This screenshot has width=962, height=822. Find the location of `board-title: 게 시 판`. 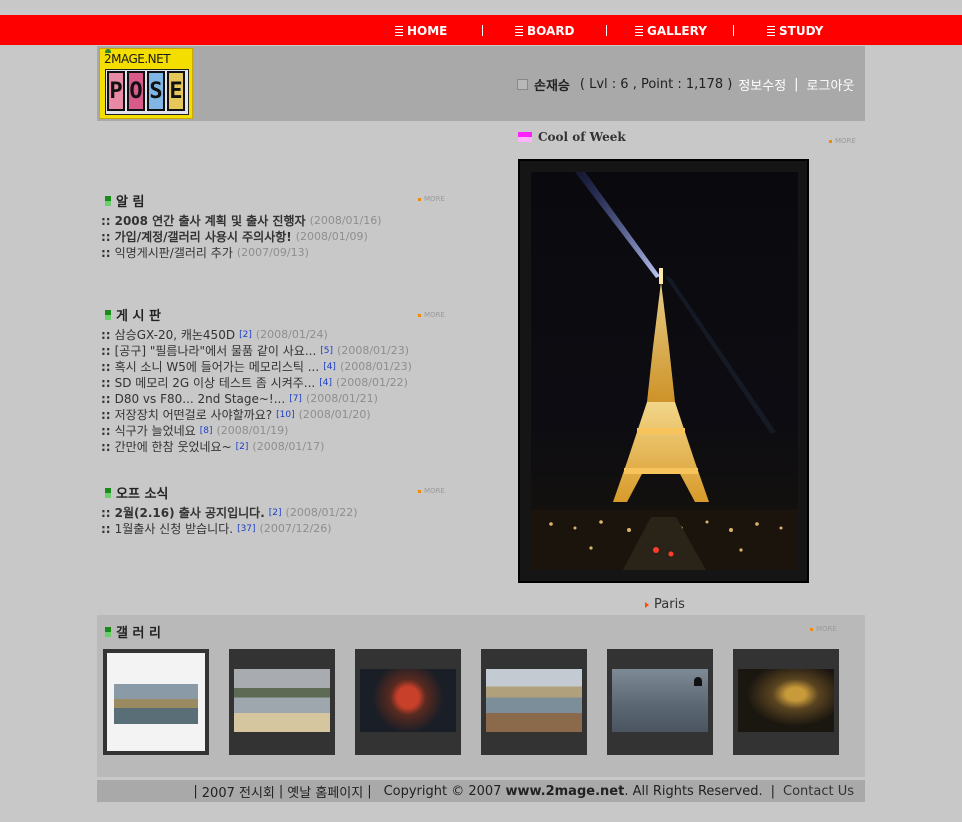

board-title: 게 시 판 is located at coordinates (138, 316).